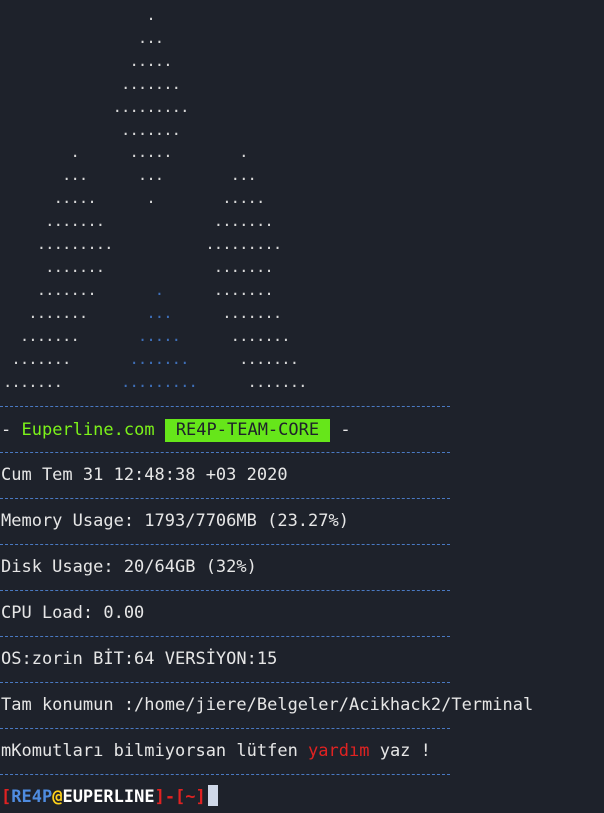 The width and height of the screenshot is (604, 813). I want to click on disk-usage-line: Disk Usage: 20/64GB (32%), so click(129, 567).